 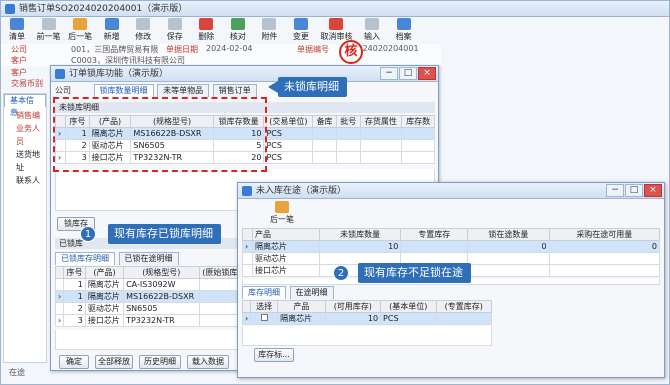 What do you see at coordinates (273, 87) in the screenshot?
I see `callout-pointer` at bounding box center [273, 87].